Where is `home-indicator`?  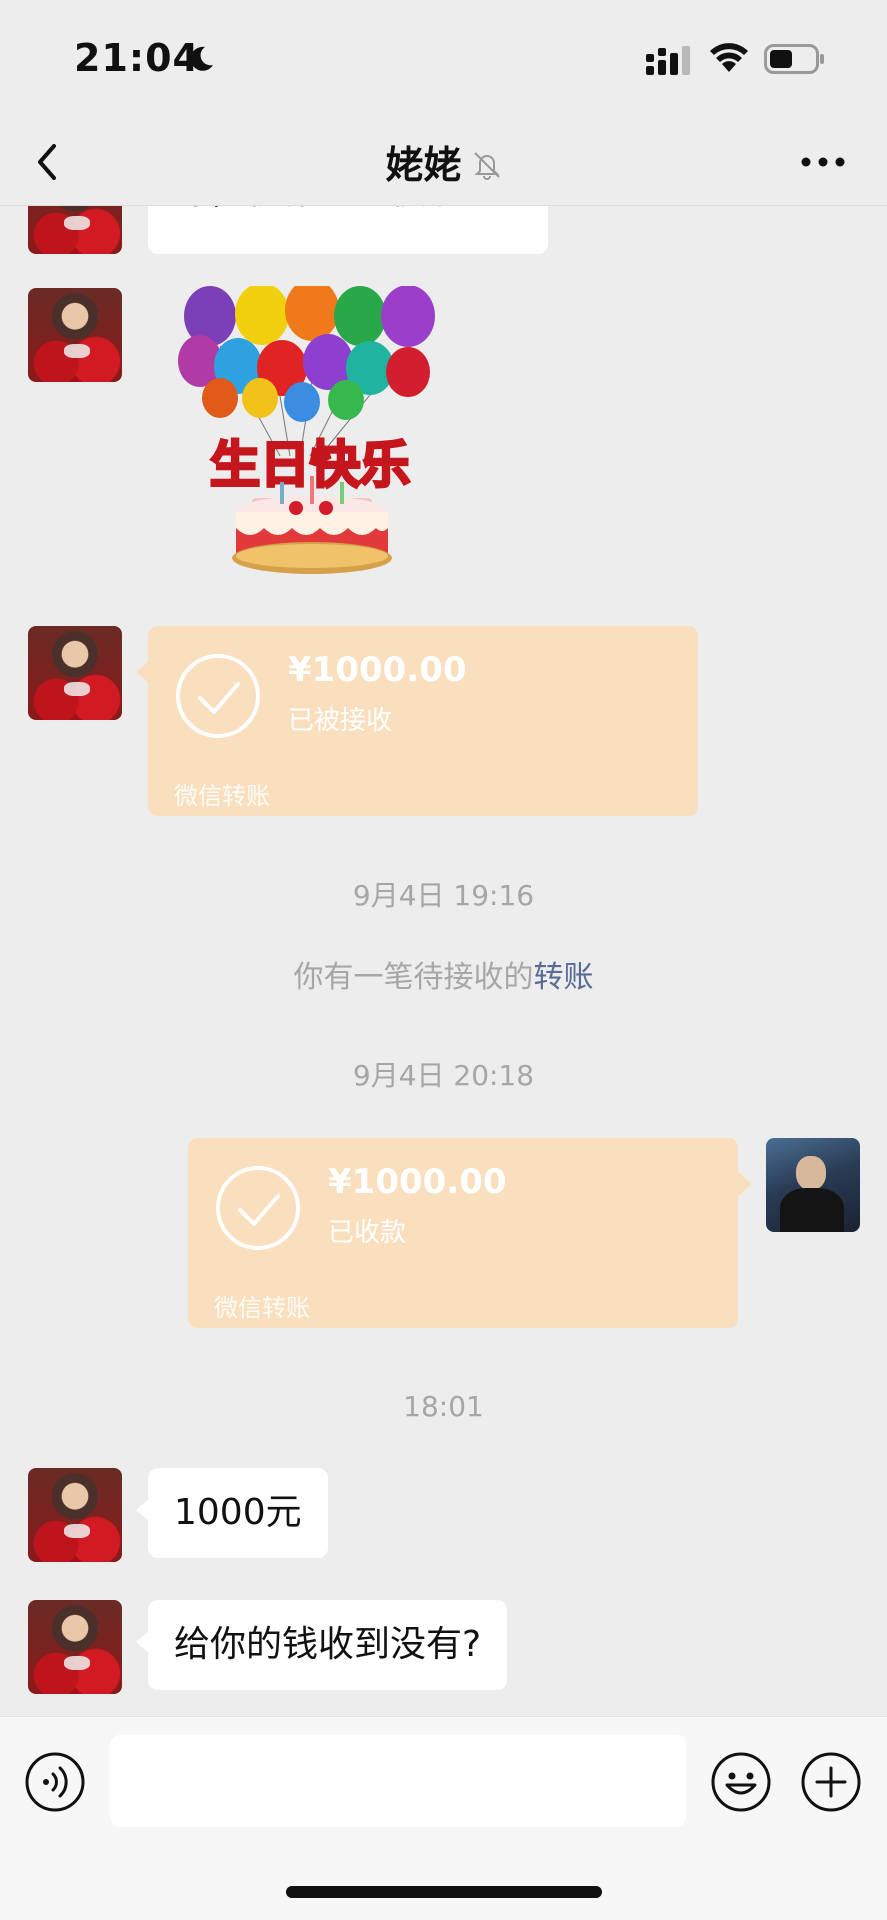 home-indicator is located at coordinates (444, 1892).